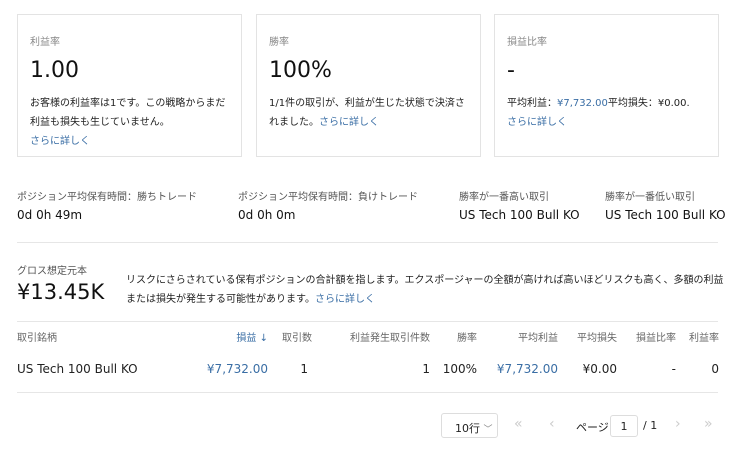  I want to click on rows-per-page-value: 10行, so click(467, 428).